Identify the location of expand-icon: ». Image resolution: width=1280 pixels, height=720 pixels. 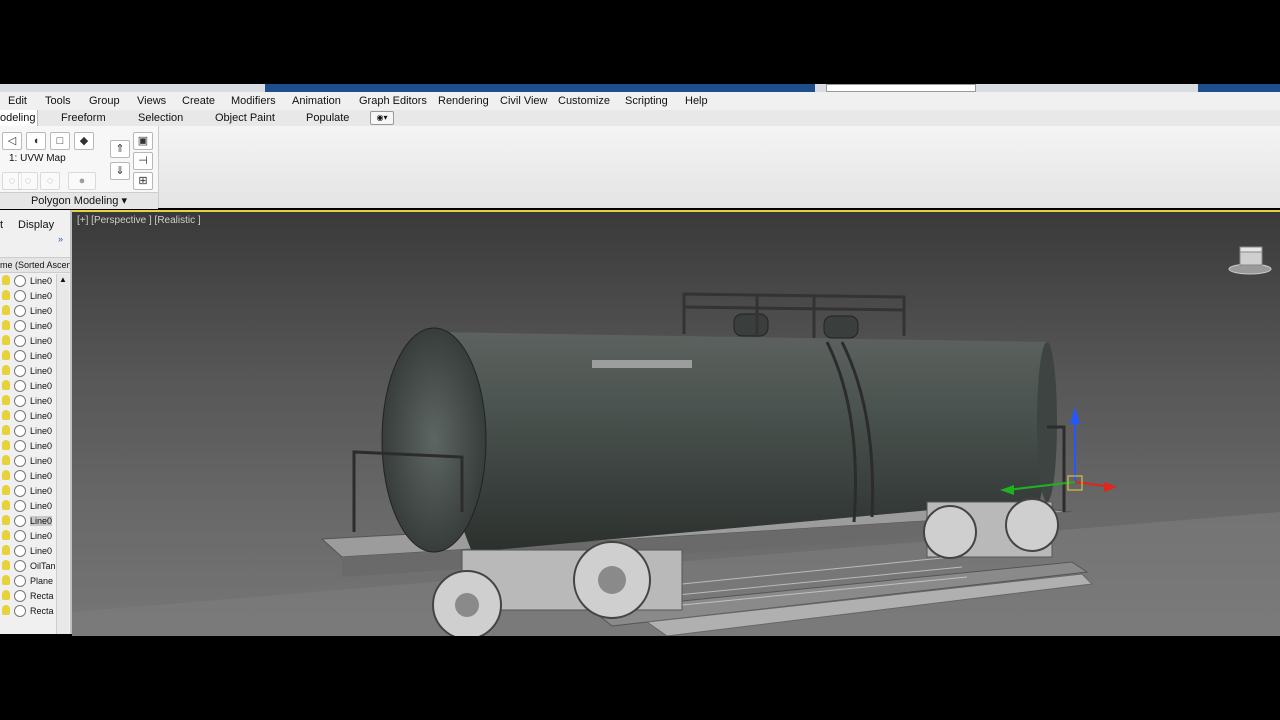
(60, 239).